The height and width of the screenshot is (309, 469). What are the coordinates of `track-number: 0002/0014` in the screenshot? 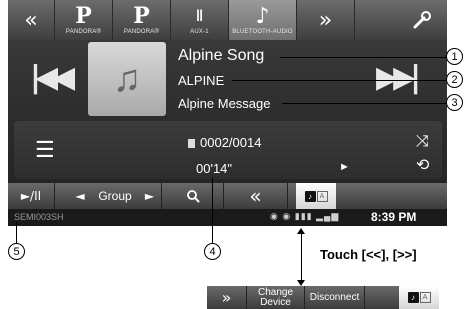 It's located at (224, 142).